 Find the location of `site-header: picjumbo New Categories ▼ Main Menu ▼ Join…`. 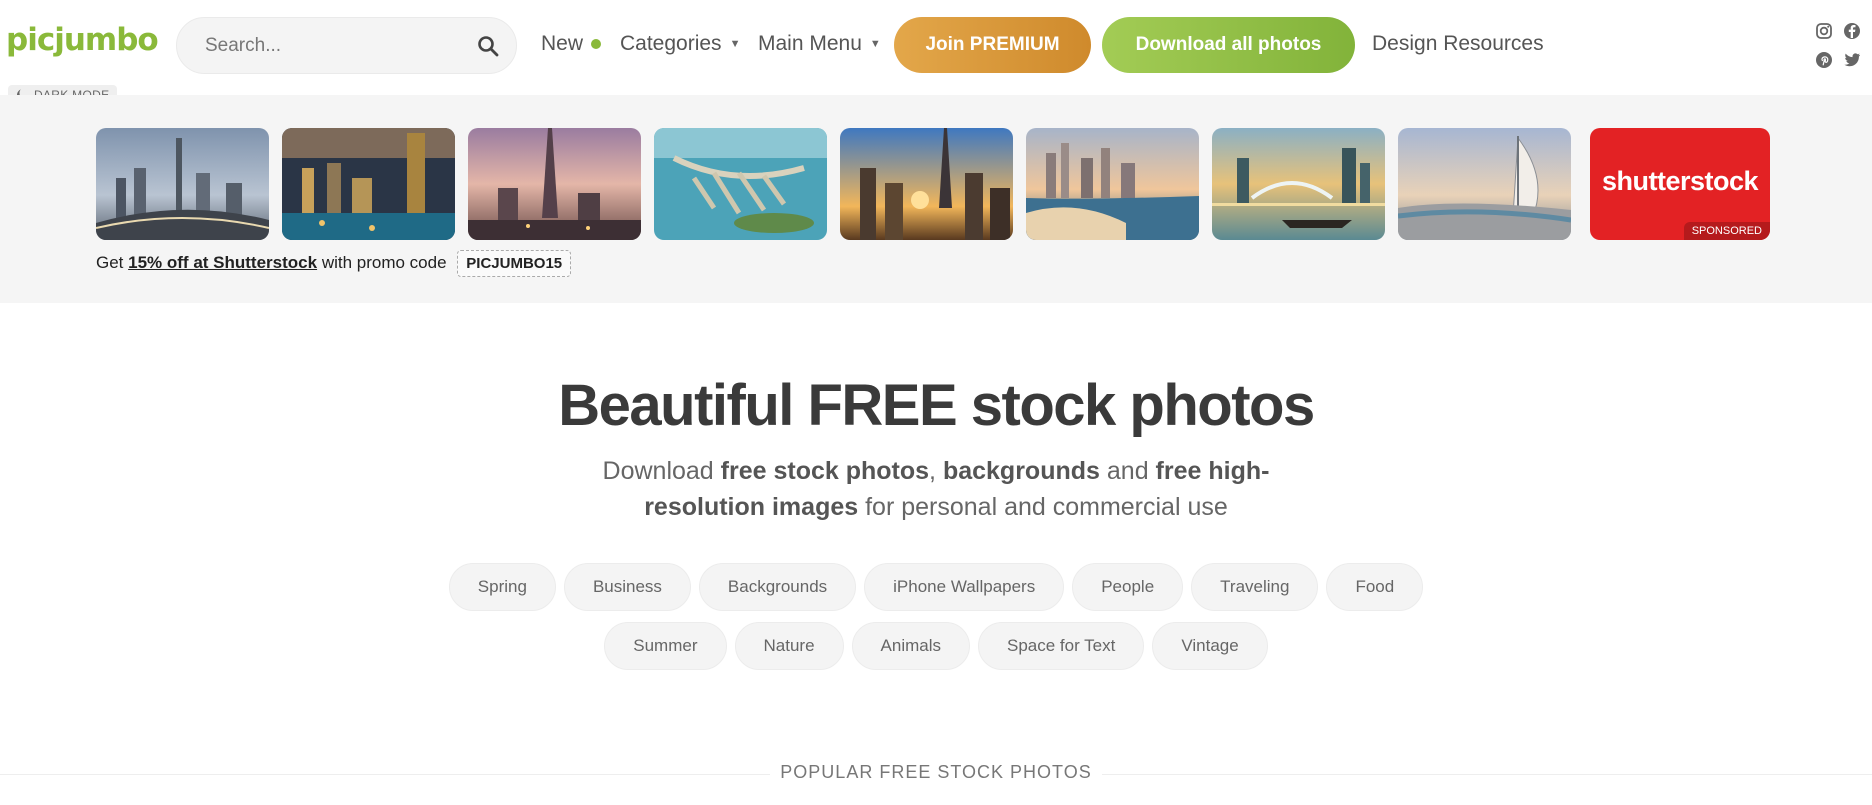

site-header: picjumbo New Categories ▼ Main Menu ▼ Join… is located at coordinates (936, 52).